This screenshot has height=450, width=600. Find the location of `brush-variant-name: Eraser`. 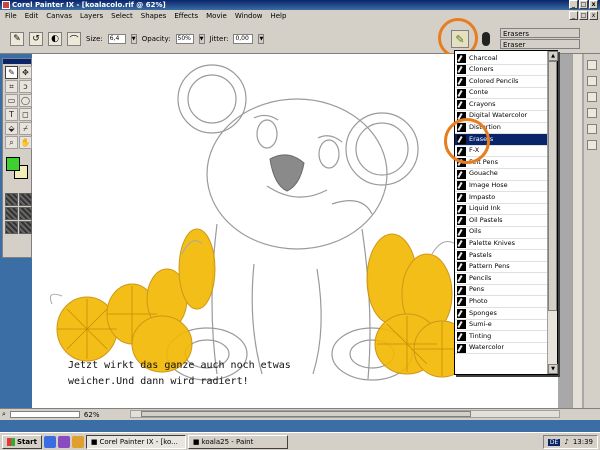

brush-variant-name: Eraser is located at coordinates (540, 44).